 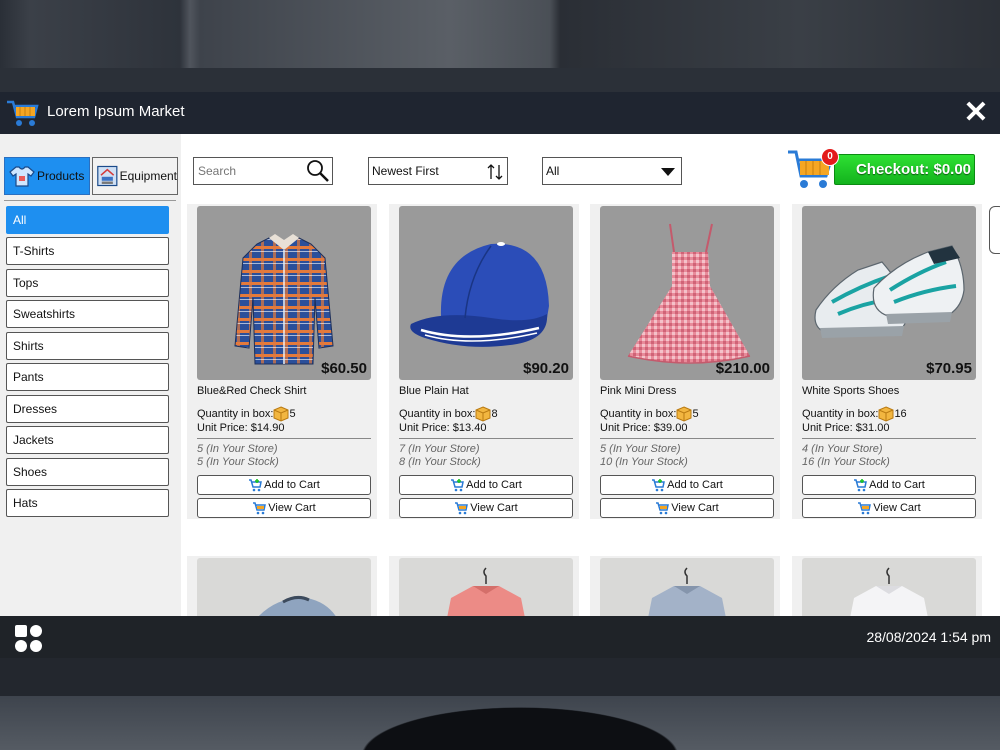 What do you see at coordinates (238, 462) in the screenshot?
I see `stock-count: 5 (In Your Stock)` at bounding box center [238, 462].